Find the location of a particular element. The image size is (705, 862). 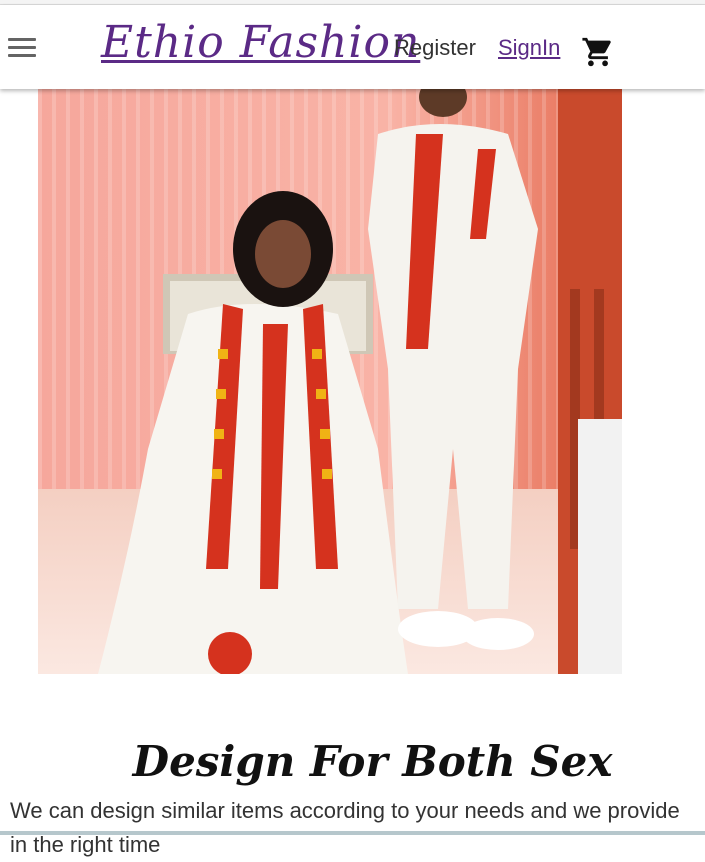

shopping-cart-icon is located at coordinates (598, 52).